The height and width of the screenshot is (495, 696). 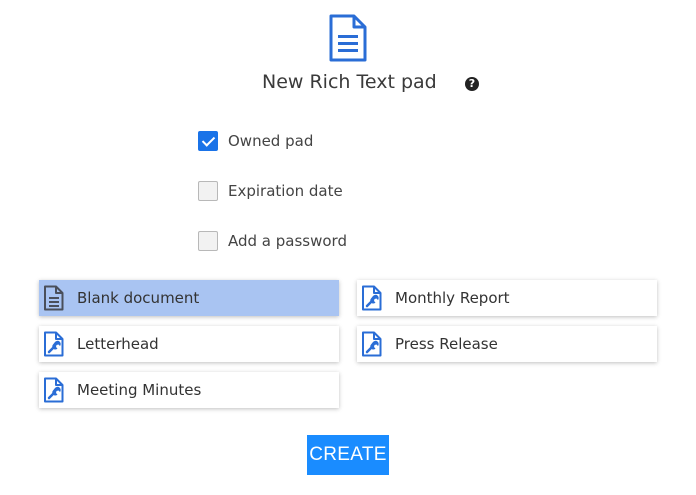 I want to click on add-password-checkbox, so click(x=208, y=241).